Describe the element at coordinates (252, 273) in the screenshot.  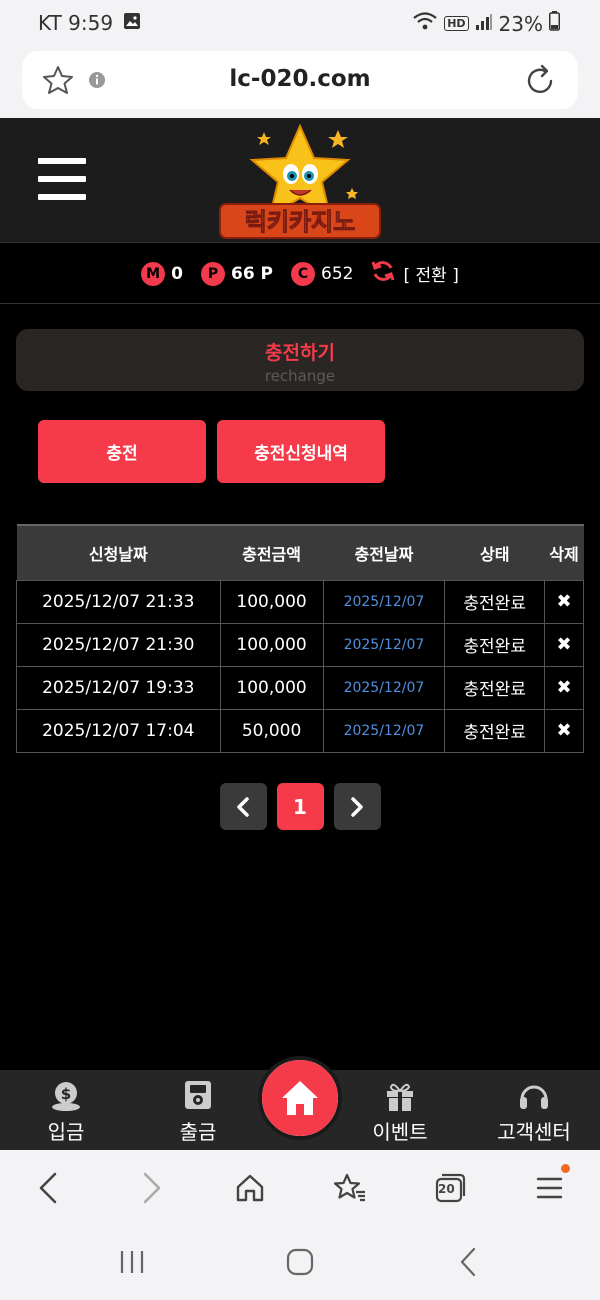
I see `point-value: 66 P` at that location.